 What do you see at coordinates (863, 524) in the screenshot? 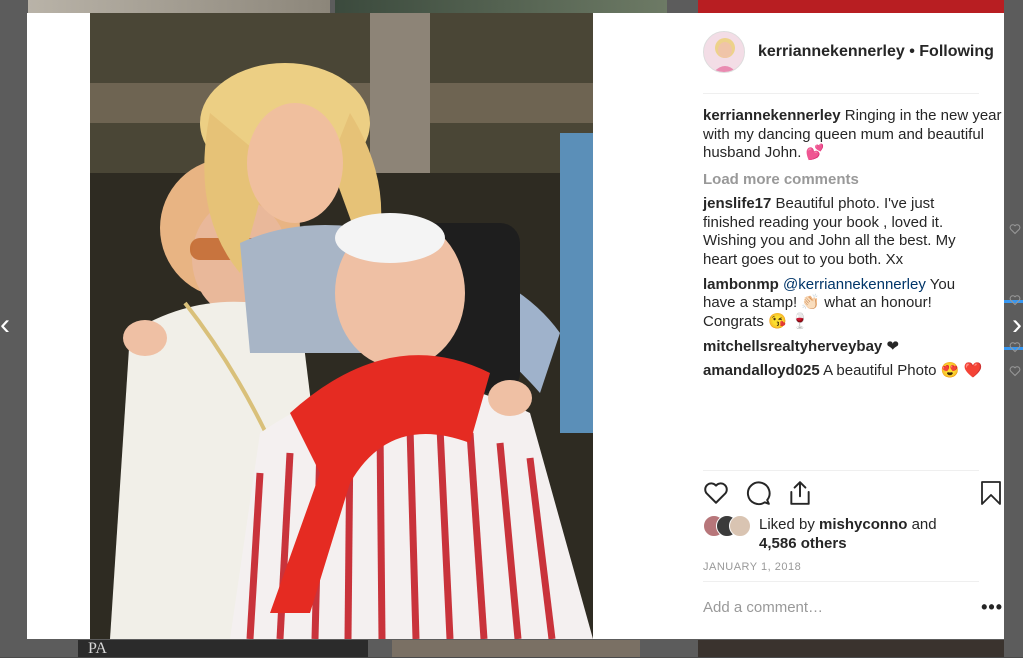
I see `liked-by-username: mishyconno` at bounding box center [863, 524].